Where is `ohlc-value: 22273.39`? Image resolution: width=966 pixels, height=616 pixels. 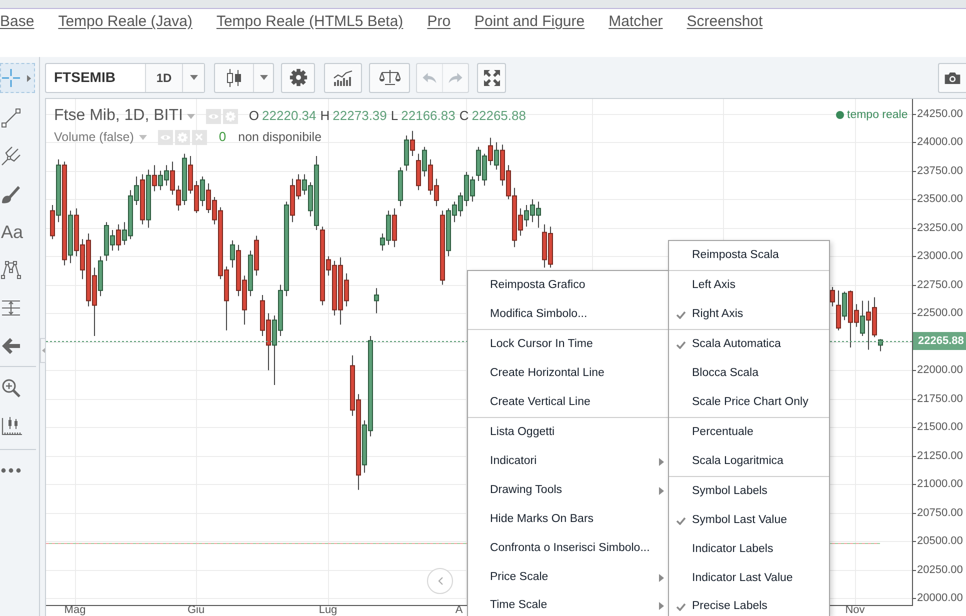
ohlc-value: 22273.39 is located at coordinates (359, 116).